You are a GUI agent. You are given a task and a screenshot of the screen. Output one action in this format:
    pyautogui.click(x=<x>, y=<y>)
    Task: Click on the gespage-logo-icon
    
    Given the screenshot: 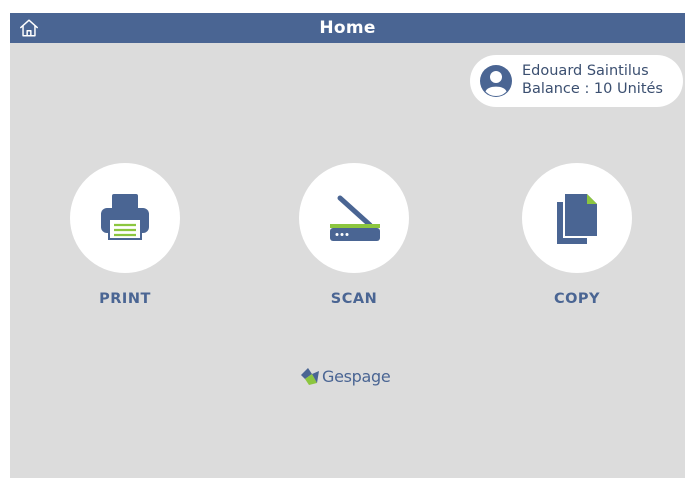 What is the action you would take?
    pyautogui.click(x=310, y=376)
    